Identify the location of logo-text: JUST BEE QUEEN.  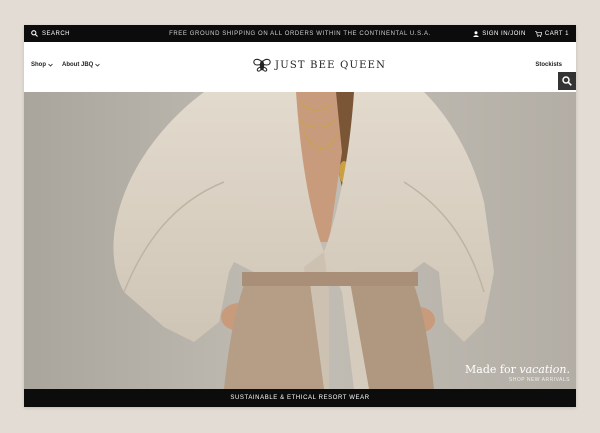
(331, 65).